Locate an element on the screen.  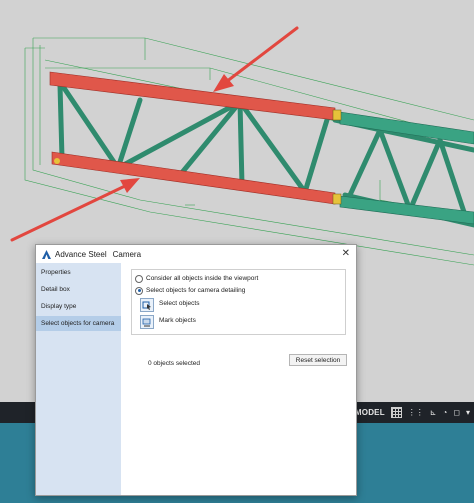
dialog-title-bar: Advance Steel Camera ✕ is located at coordinates (196, 254).